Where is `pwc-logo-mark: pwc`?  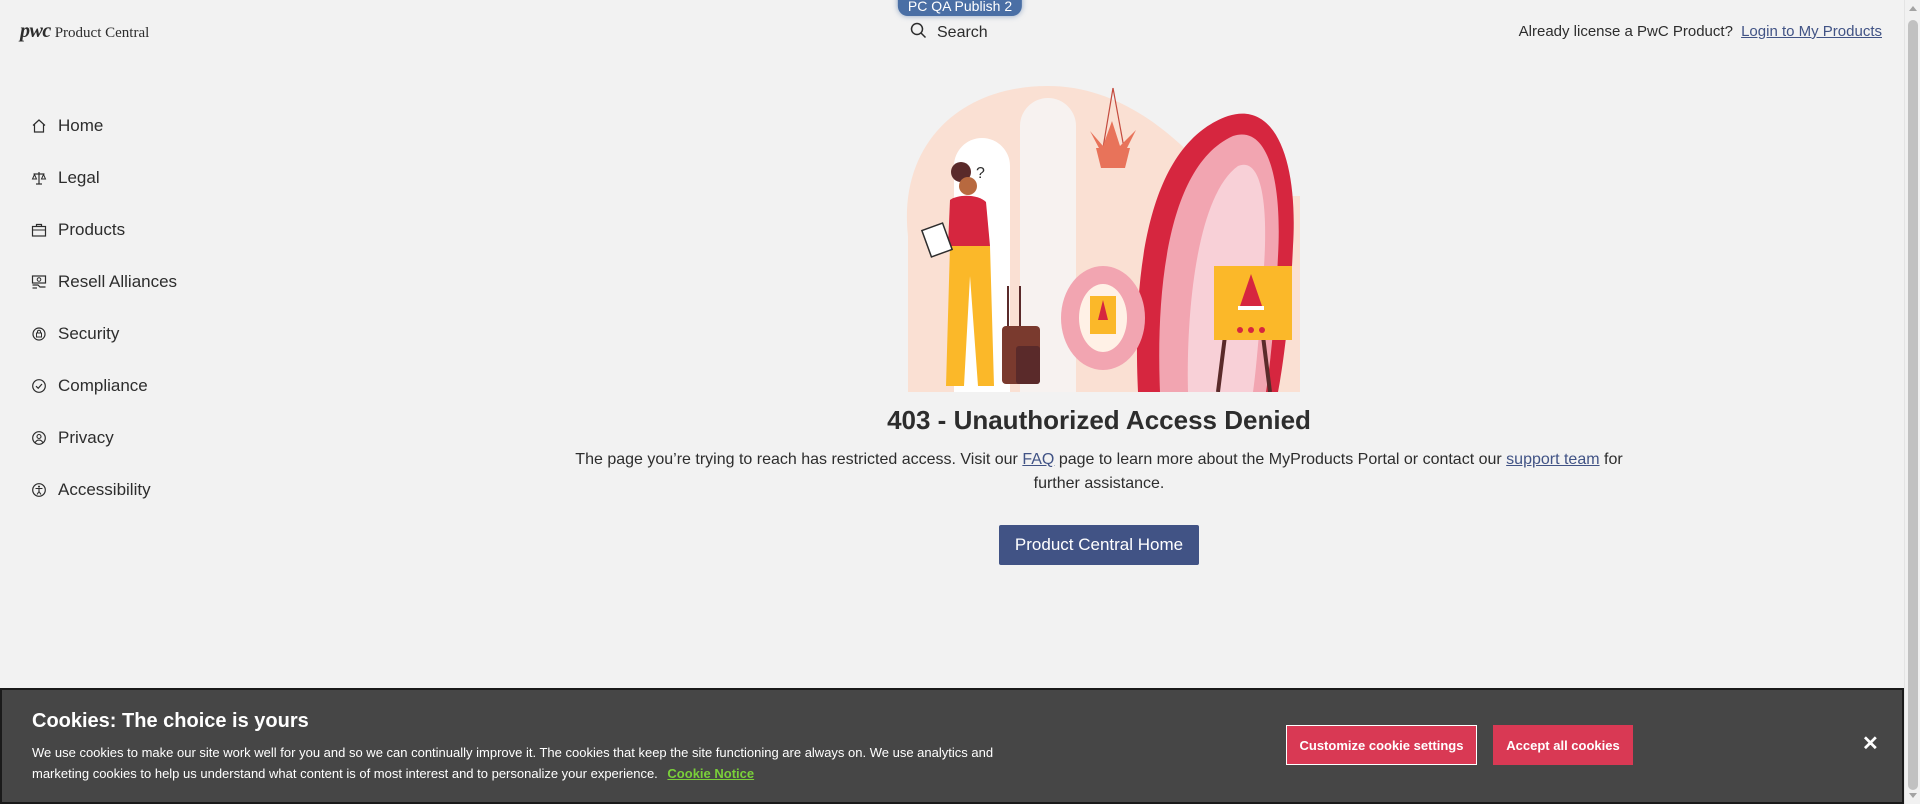 pwc-logo-mark: pwc is located at coordinates (35, 31).